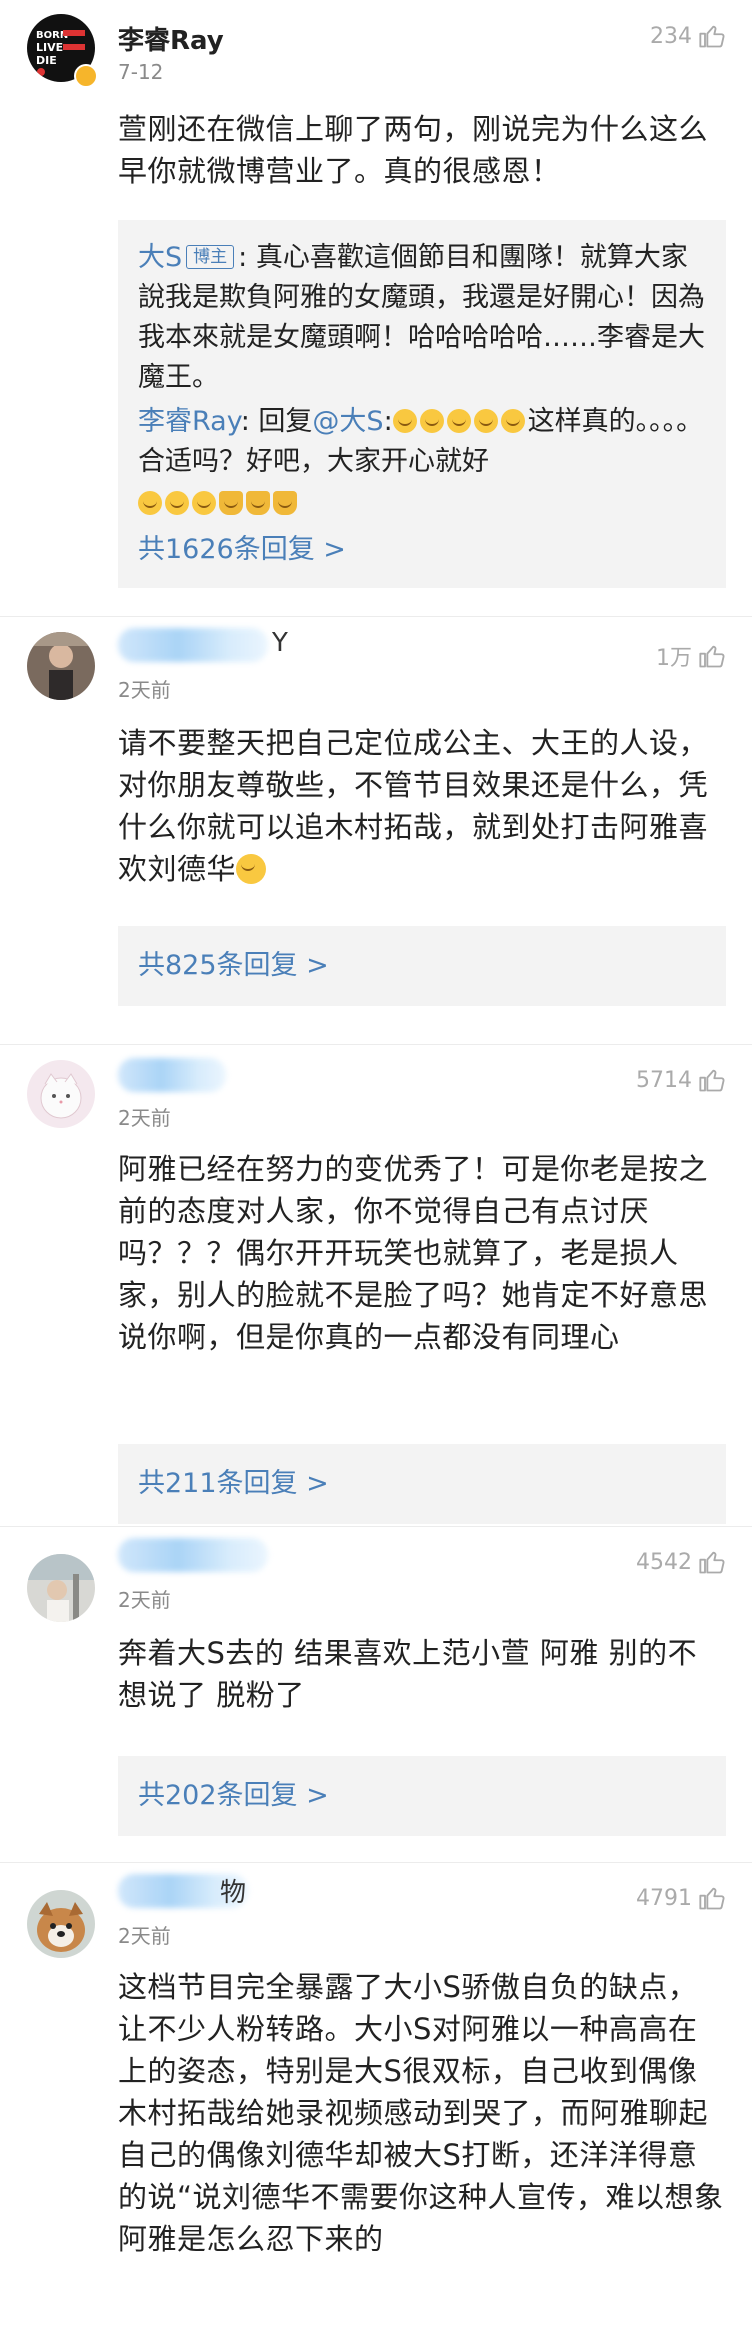 The height and width of the screenshot is (2349, 752). What do you see at coordinates (388, 421) in the screenshot?
I see `reply-colon: :` at bounding box center [388, 421].